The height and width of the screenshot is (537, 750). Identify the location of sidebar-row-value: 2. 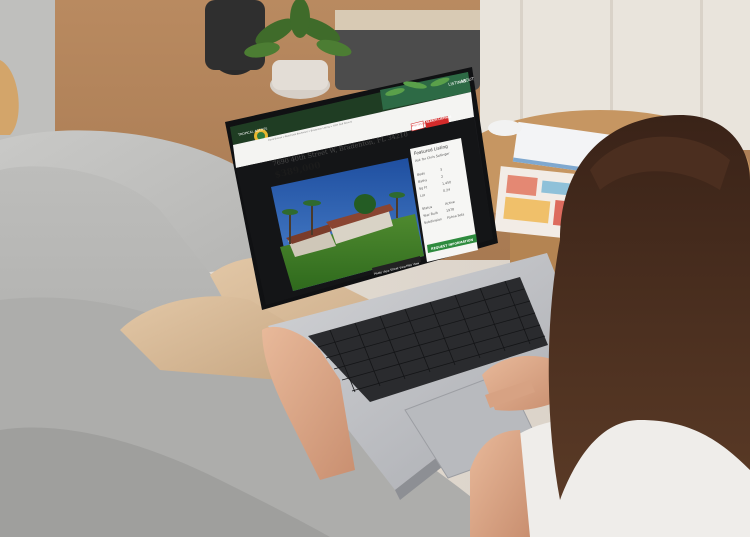
(442, 176).